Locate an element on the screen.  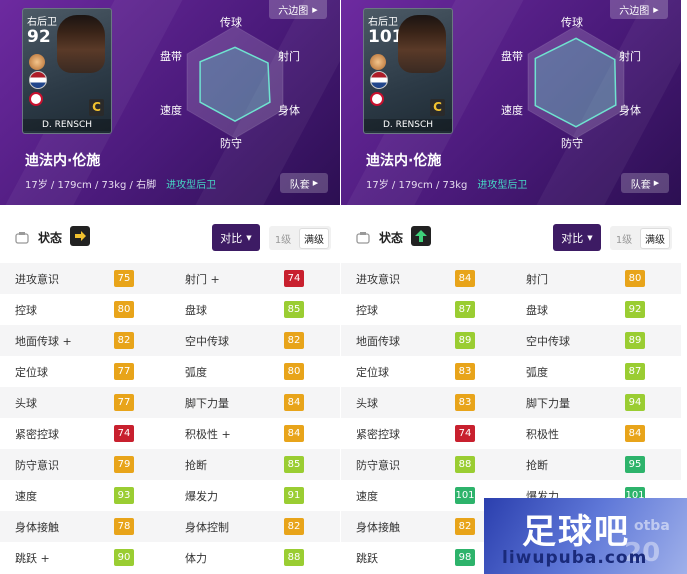
stat-label: 定位球 is located at coordinates (31, 372).